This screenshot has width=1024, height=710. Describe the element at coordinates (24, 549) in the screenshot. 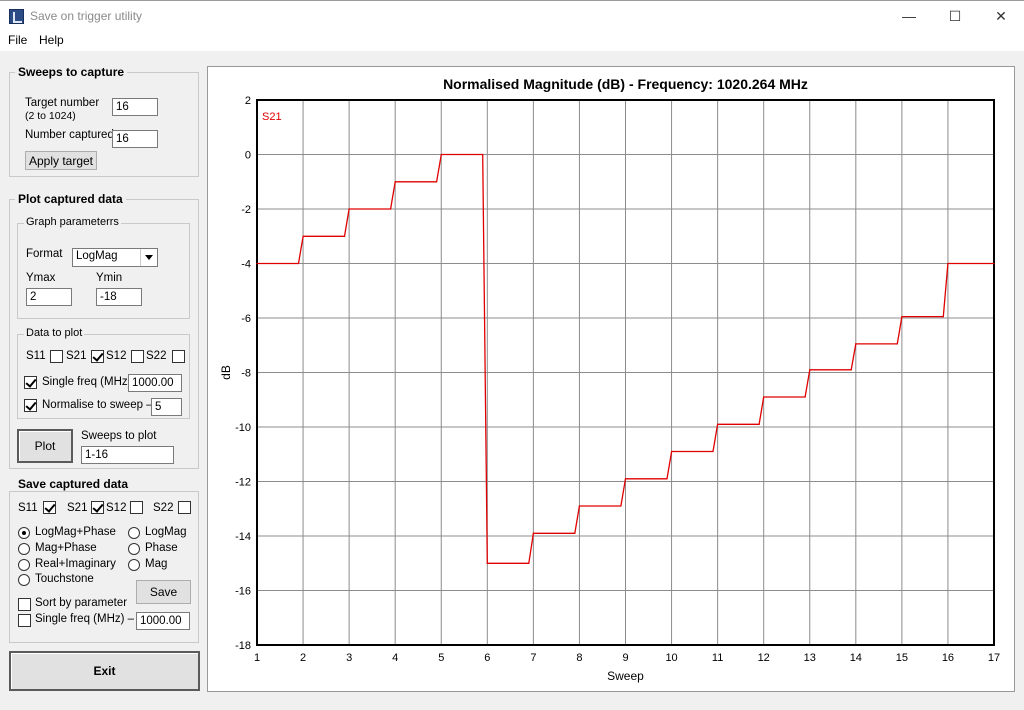

I see `mag-phase-radio` at that location.